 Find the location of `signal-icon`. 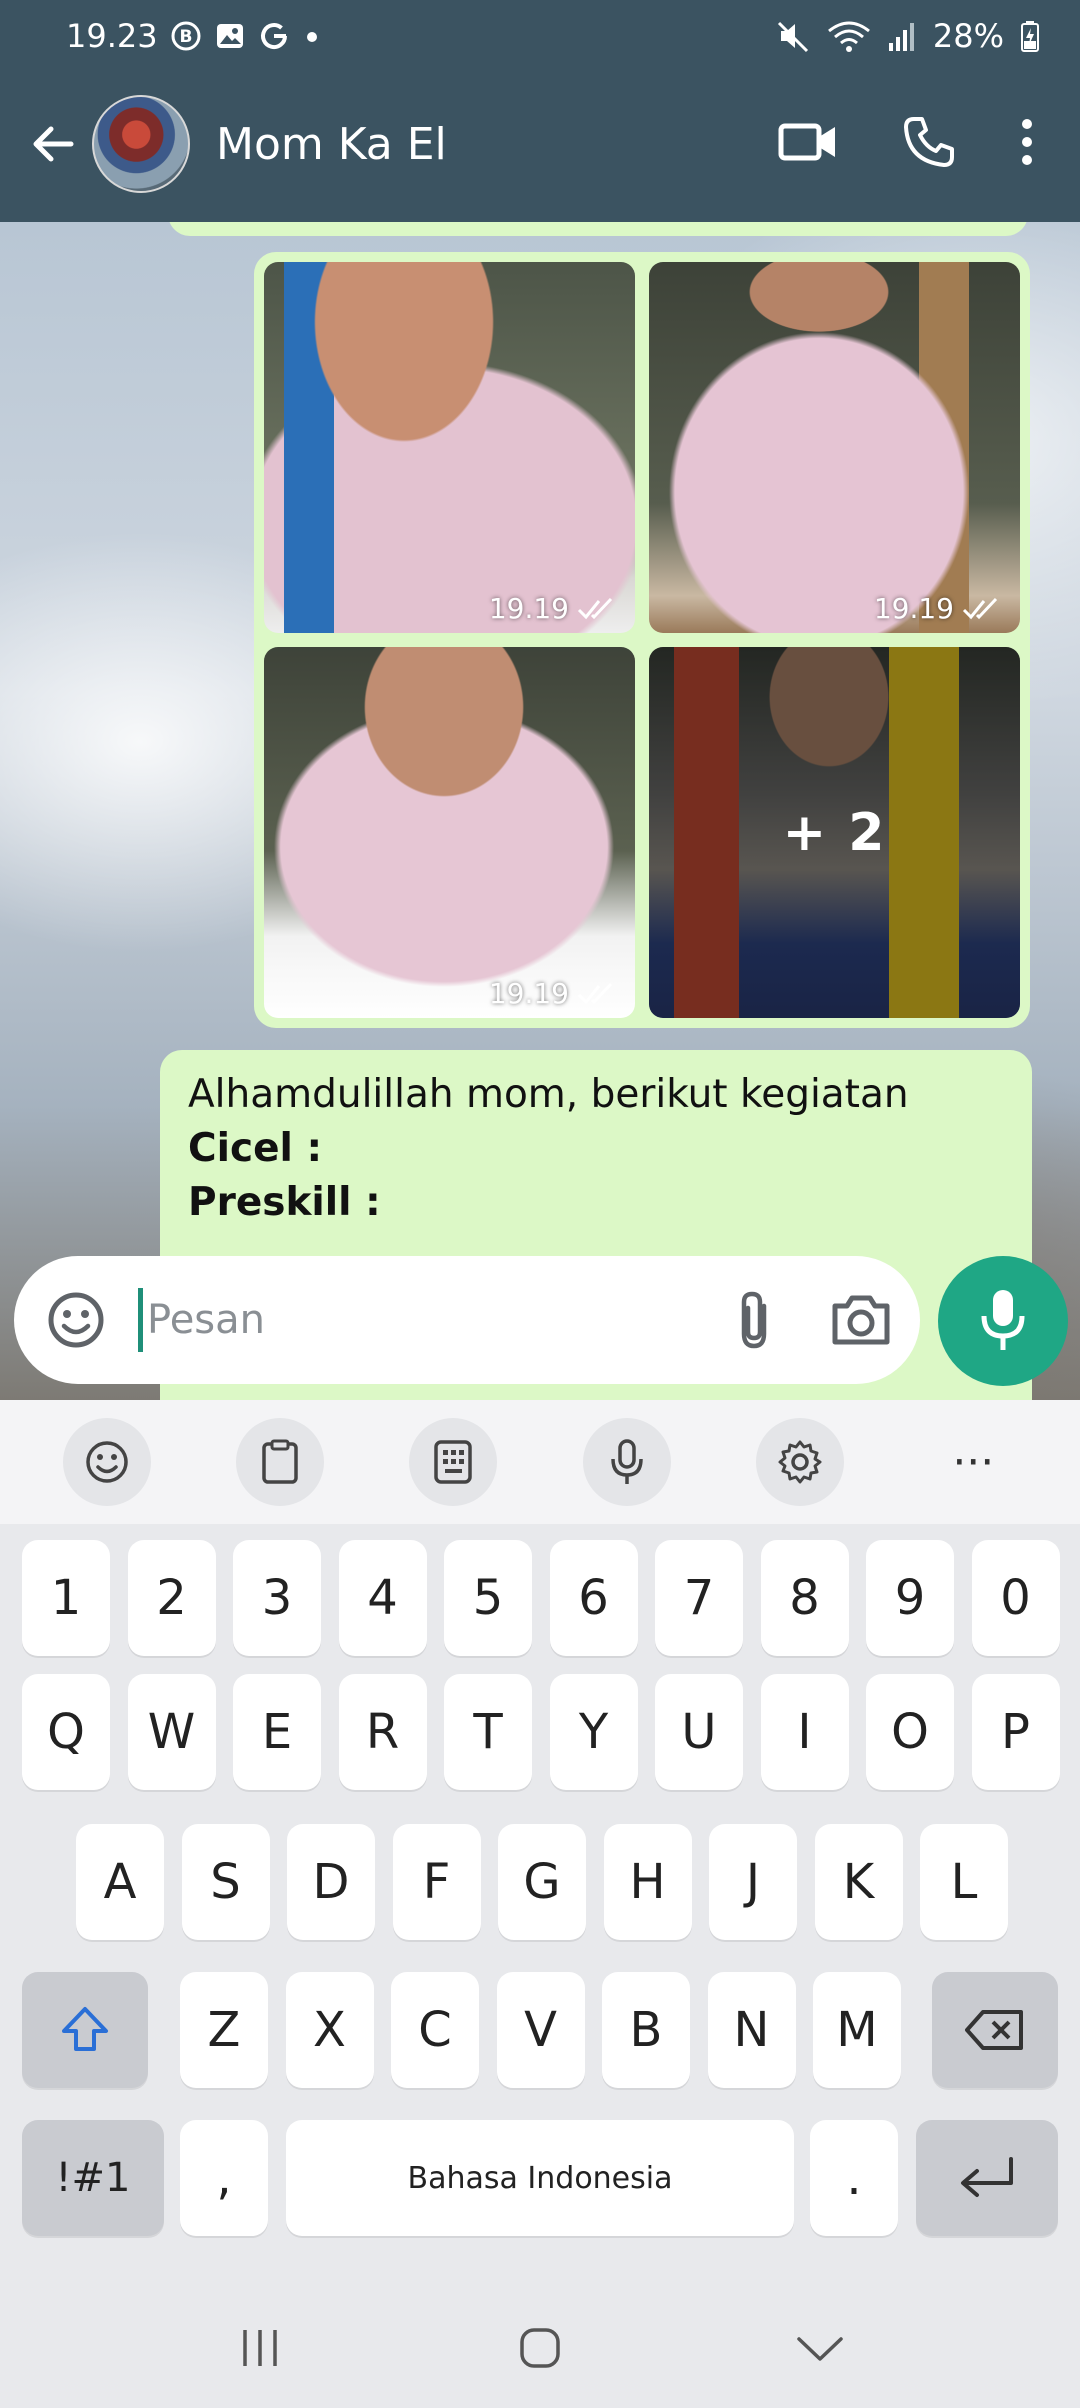

signal-icon is located at coordinates (902, 36).